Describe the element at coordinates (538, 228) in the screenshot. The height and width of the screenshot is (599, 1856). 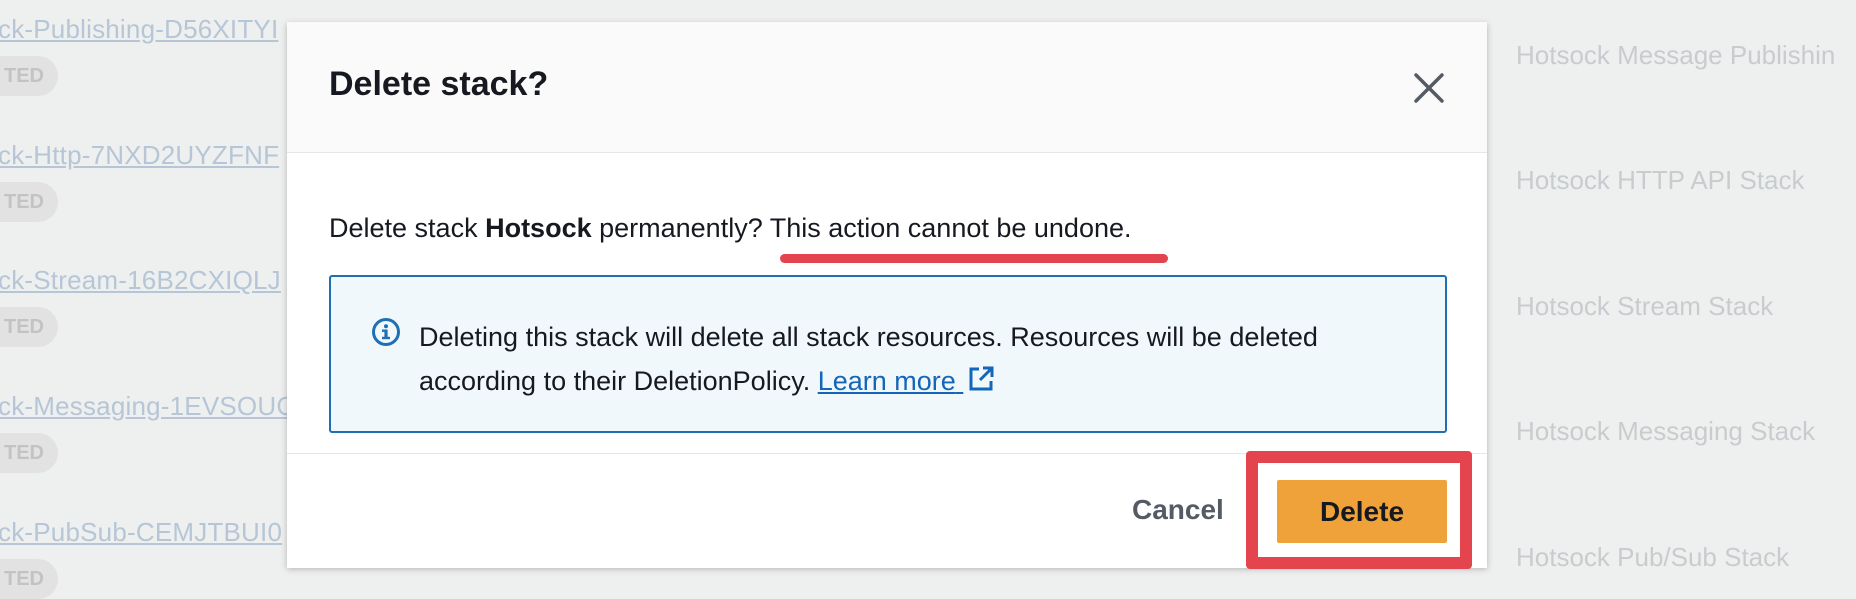
I see `stack-name: Hotsock` at that location.